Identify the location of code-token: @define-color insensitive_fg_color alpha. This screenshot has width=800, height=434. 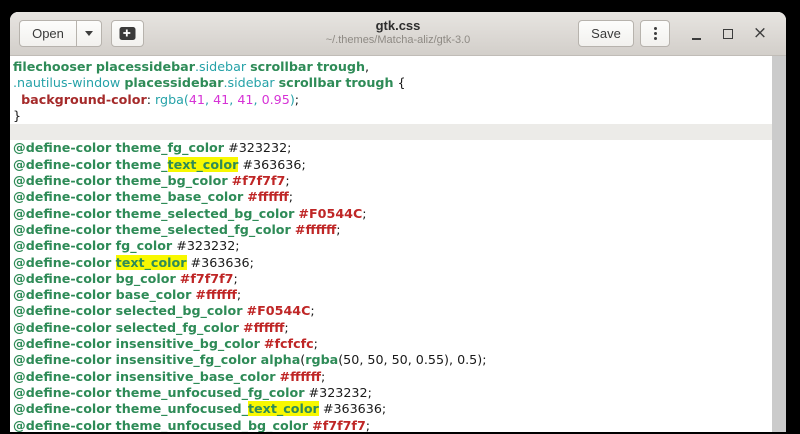
(157, 360).